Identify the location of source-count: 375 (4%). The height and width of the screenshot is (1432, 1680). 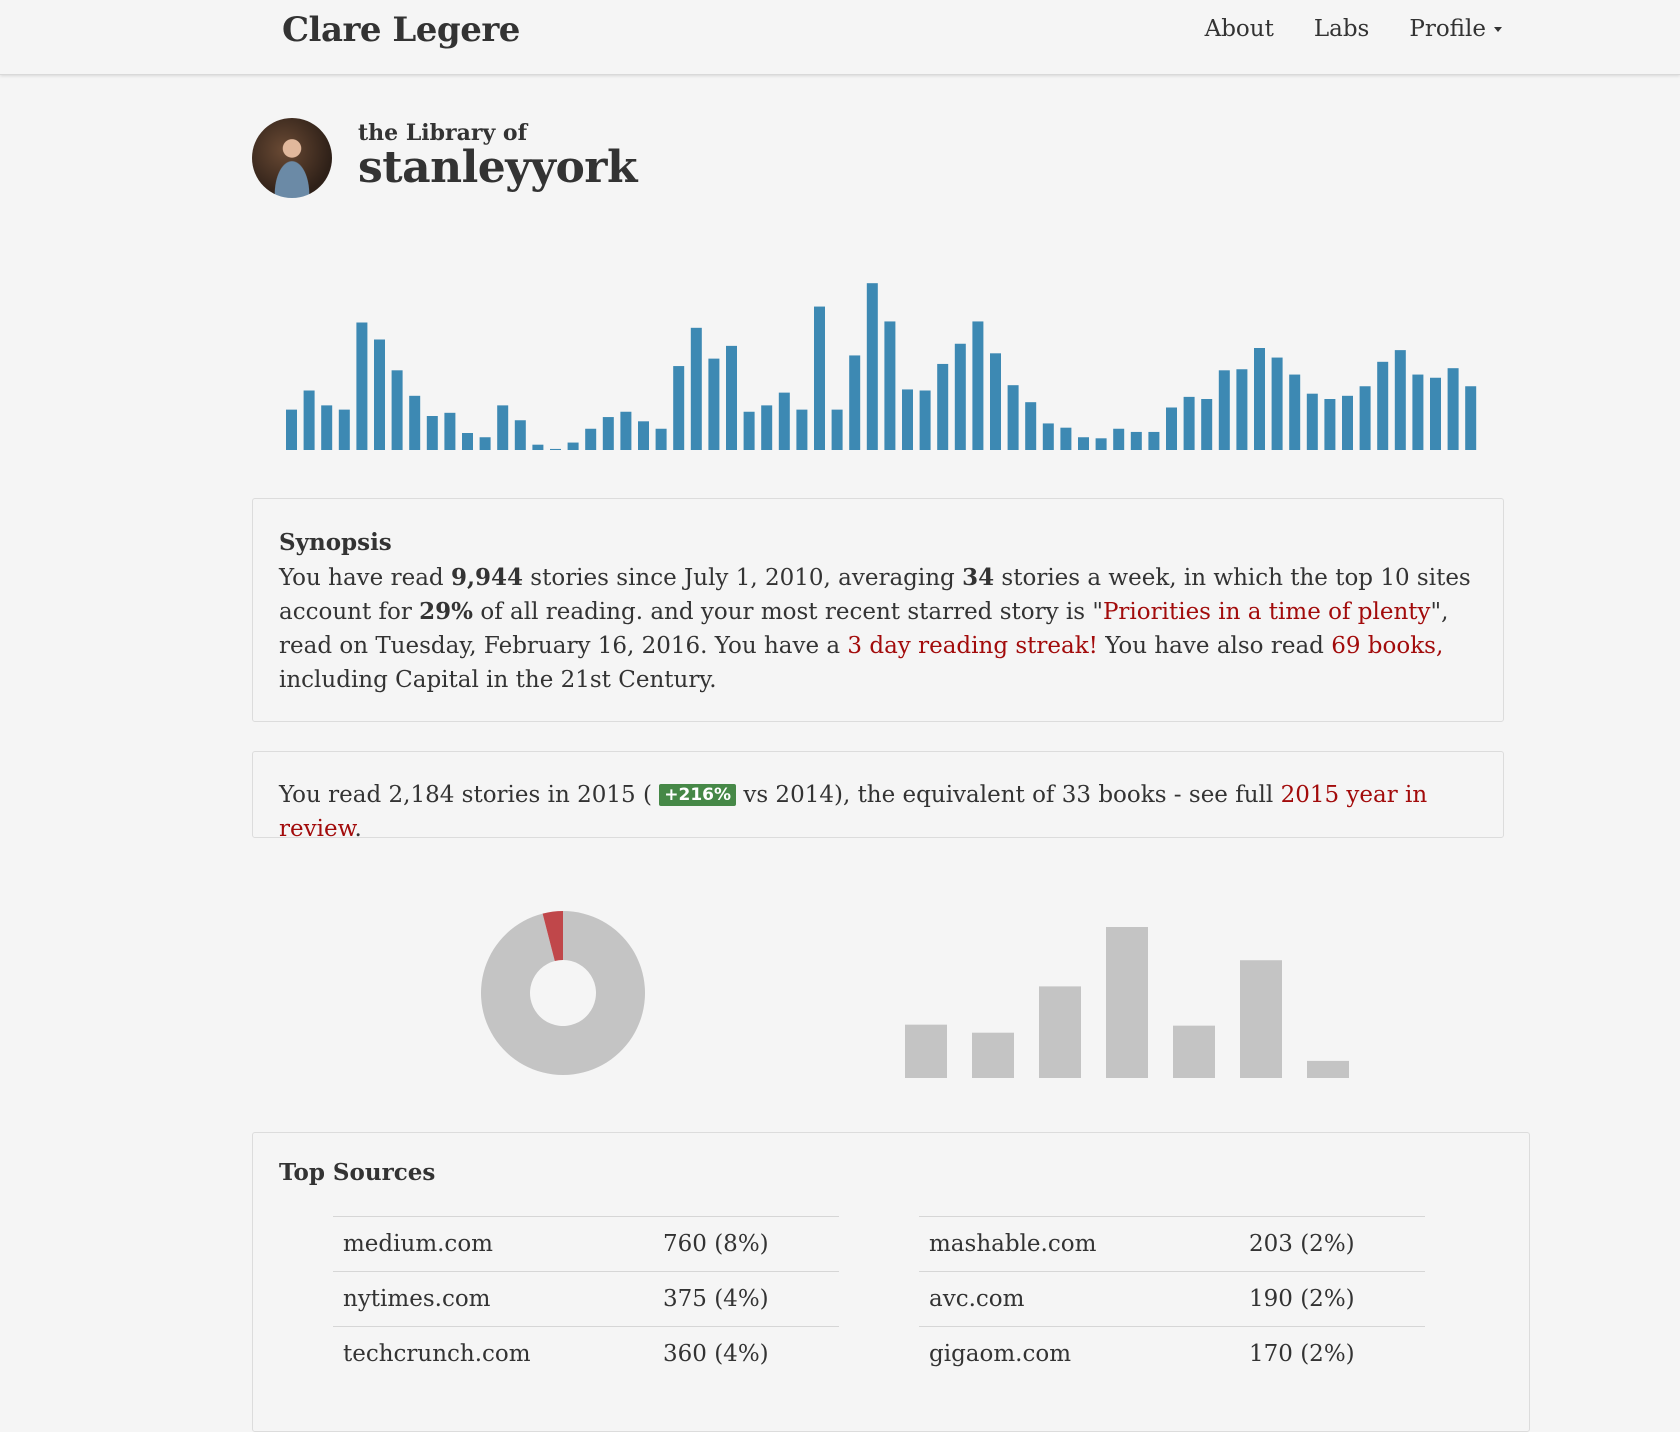
(746, 1299).